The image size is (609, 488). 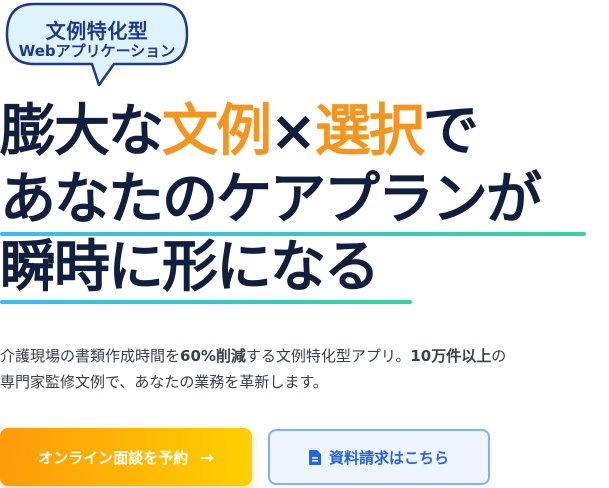 What do you see at coordinates (314, 457) in the screenshot?
I see `document-icon` at bounding box center [314, 457].